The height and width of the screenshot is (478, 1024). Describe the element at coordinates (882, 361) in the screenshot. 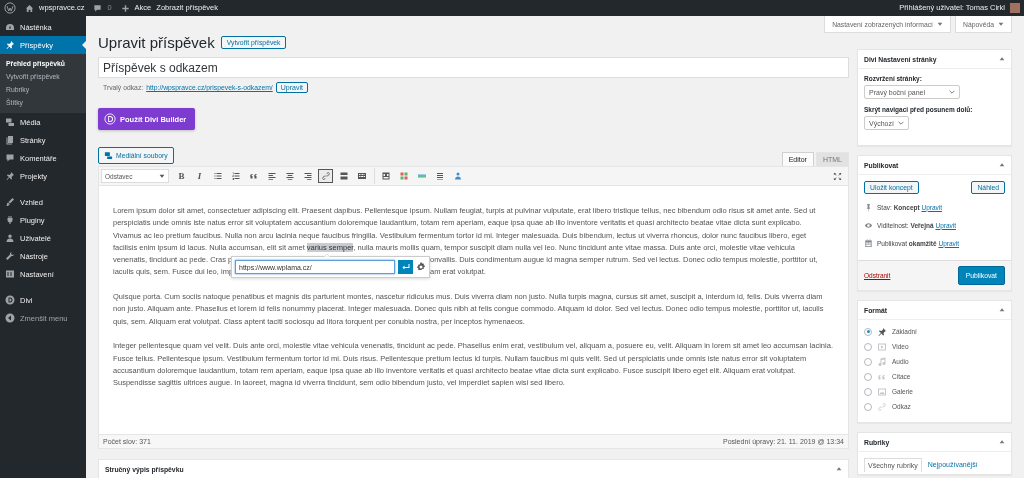

I see `music-note-icon` at that location.